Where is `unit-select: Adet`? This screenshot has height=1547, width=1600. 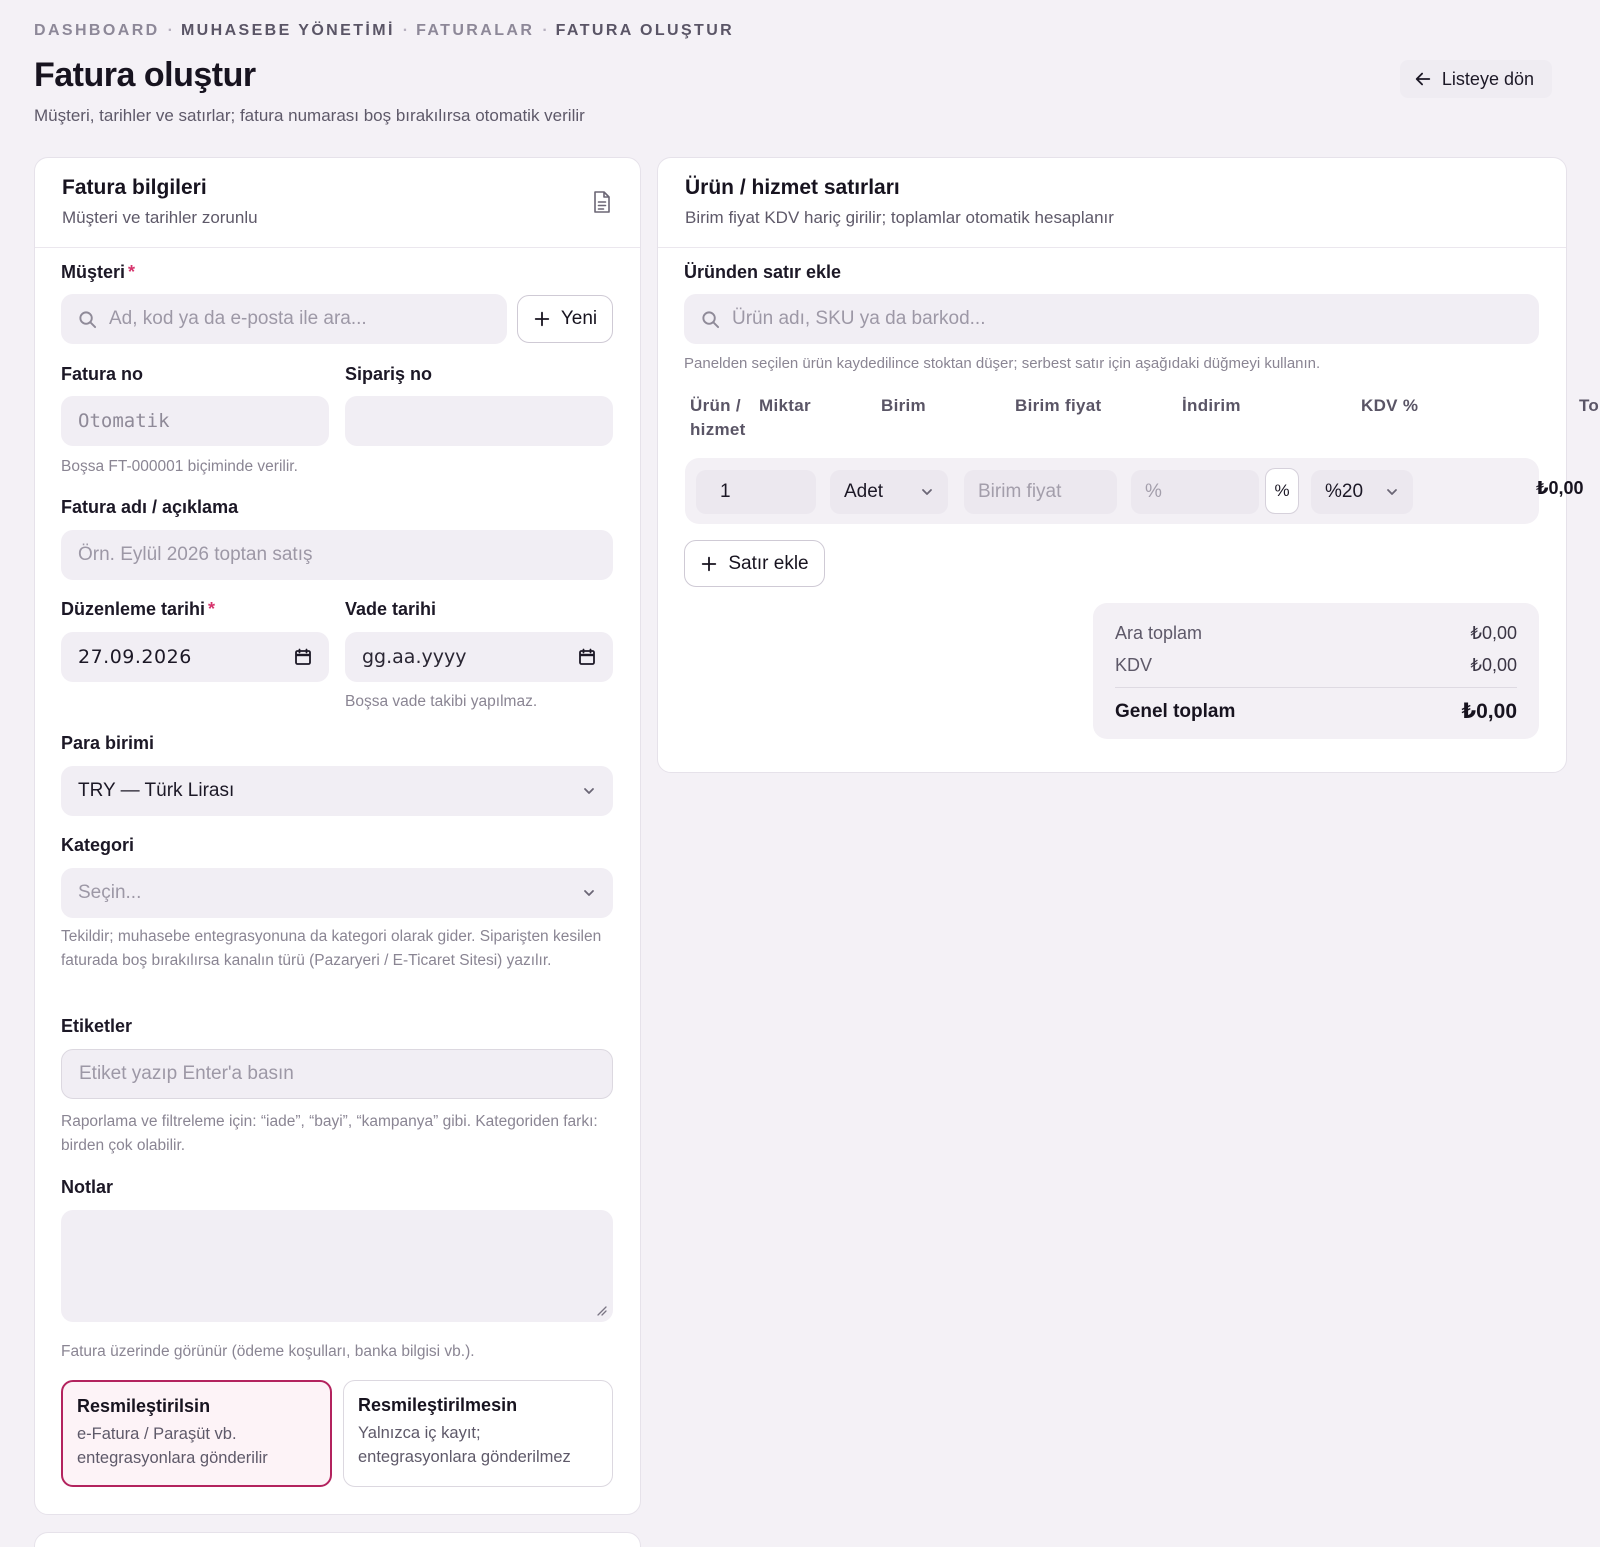 unit-select: Adet is located at coordinates (889, 492).